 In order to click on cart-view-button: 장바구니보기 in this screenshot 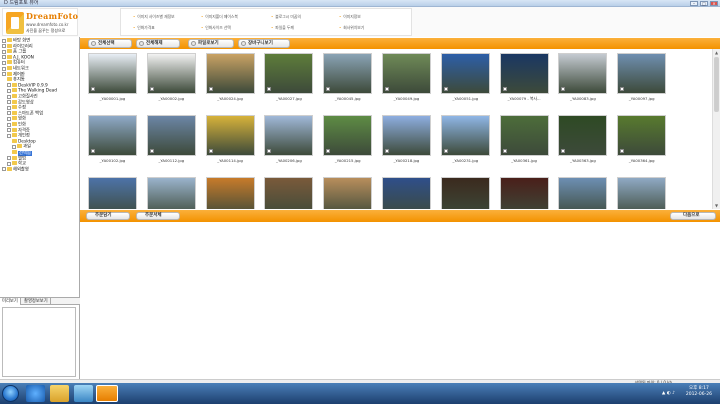, I will do `click(264, 43)`.